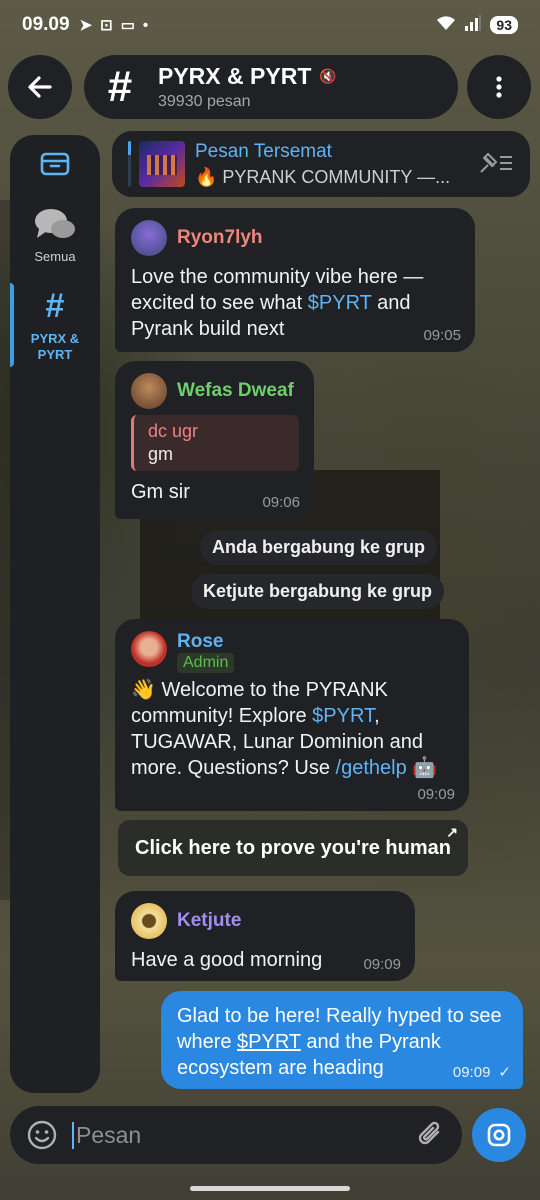 Image resolution: width=540 pixels, height=1200 pixels. Describe the element at coordinates (235, 391) in the screenshot. I see `sender-name: Wefas Dweaf` at that location.